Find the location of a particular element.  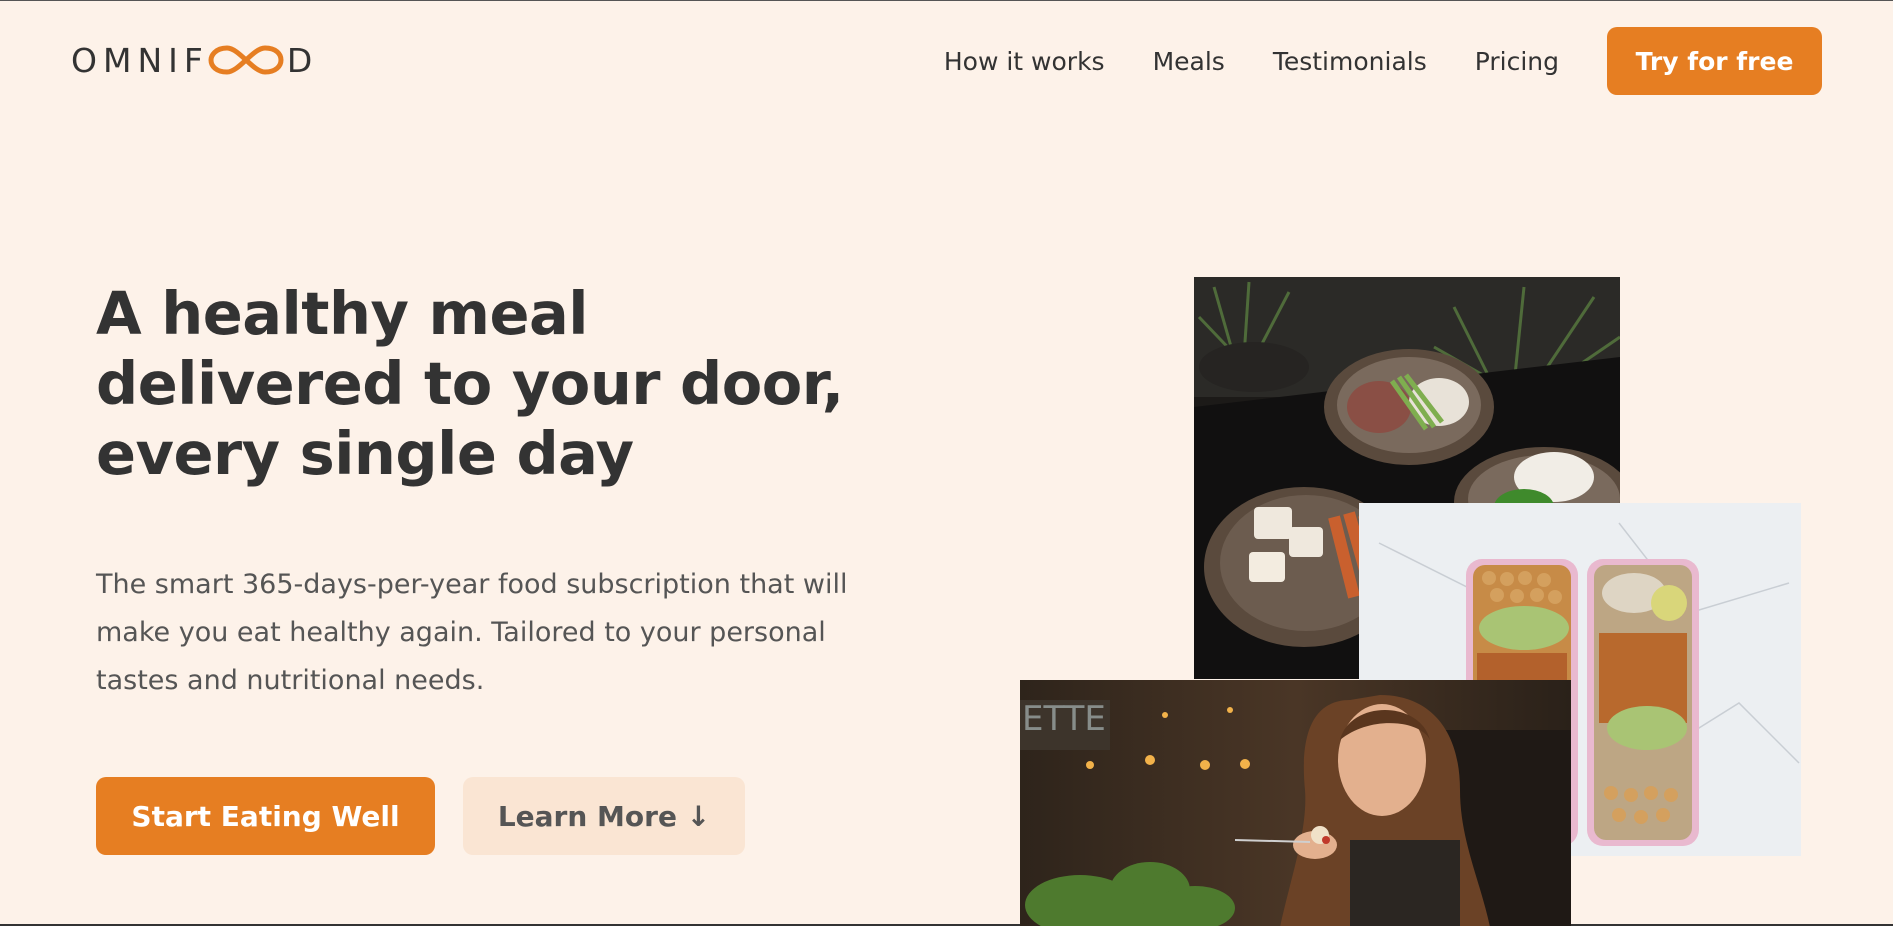

logo-text-right: D is located at coordinates (302, 60).